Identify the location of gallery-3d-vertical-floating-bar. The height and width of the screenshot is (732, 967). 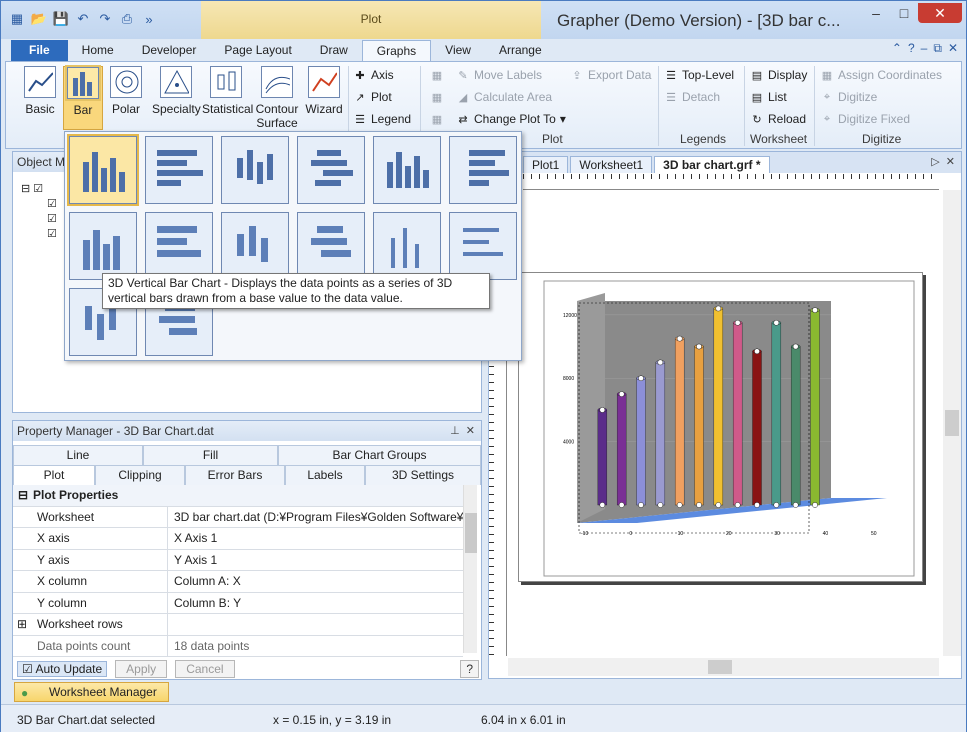
(255, 246).